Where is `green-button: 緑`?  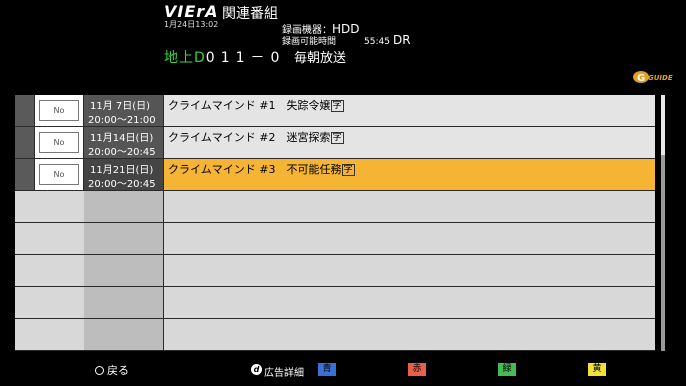 green-button: 緑 is located at coordinates (507, 369).